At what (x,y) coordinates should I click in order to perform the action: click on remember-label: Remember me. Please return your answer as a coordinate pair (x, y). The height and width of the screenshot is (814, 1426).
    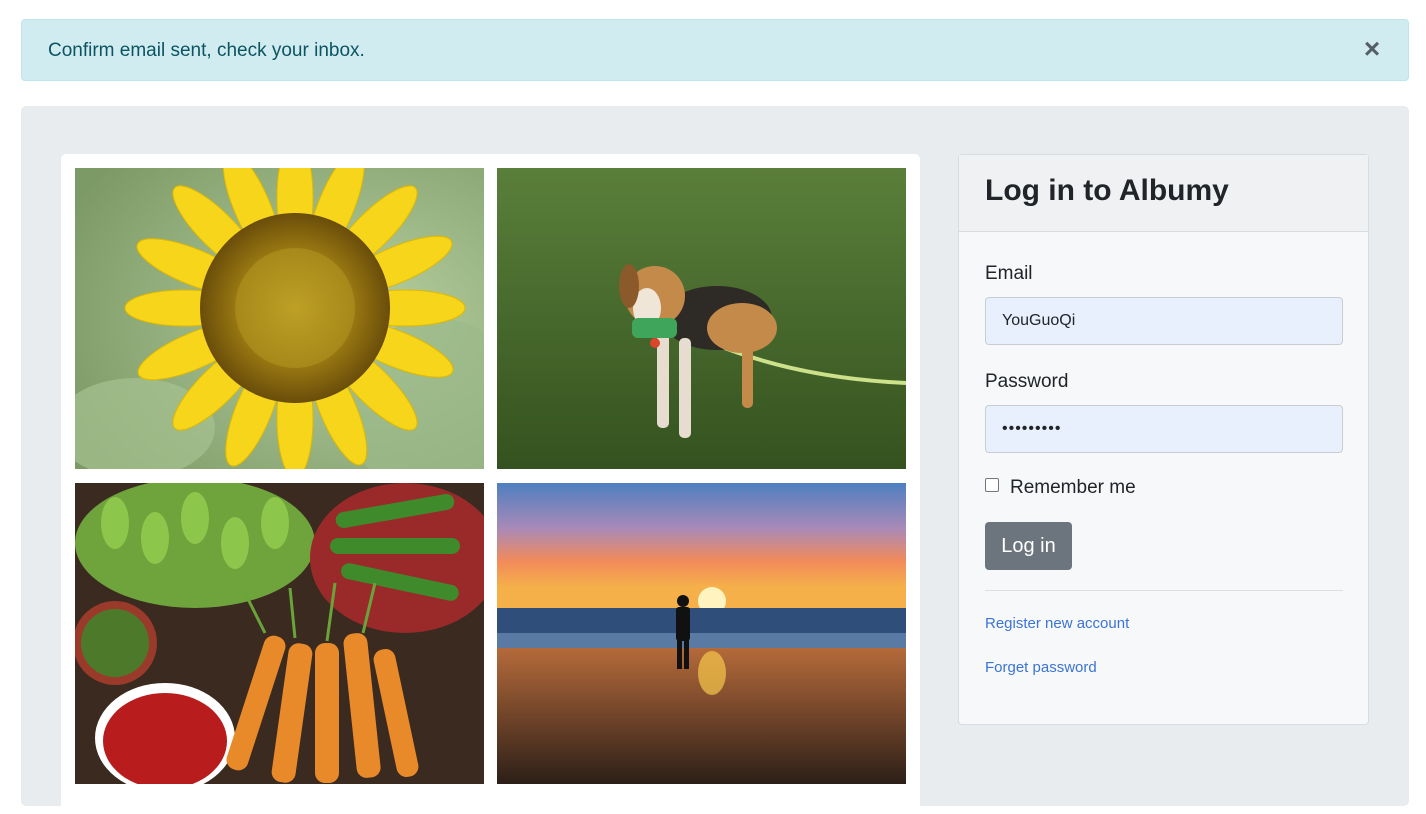
    Looking at the image, I should click on (1073, 488).